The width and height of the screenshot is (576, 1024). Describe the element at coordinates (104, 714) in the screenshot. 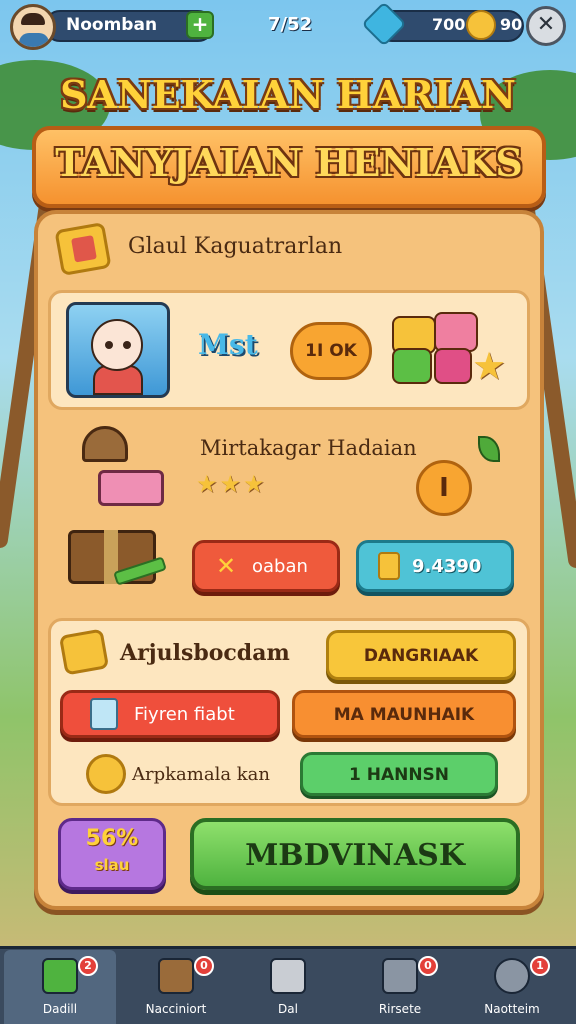

I see `cup-icon` at that location.